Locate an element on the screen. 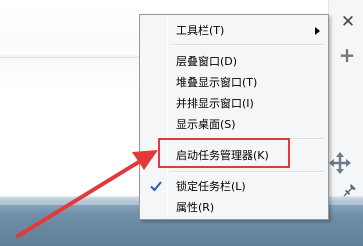 This screenshot has width=363, height=246. menu-item-label: 工具栏(T) is located at coordinates (200, 30).